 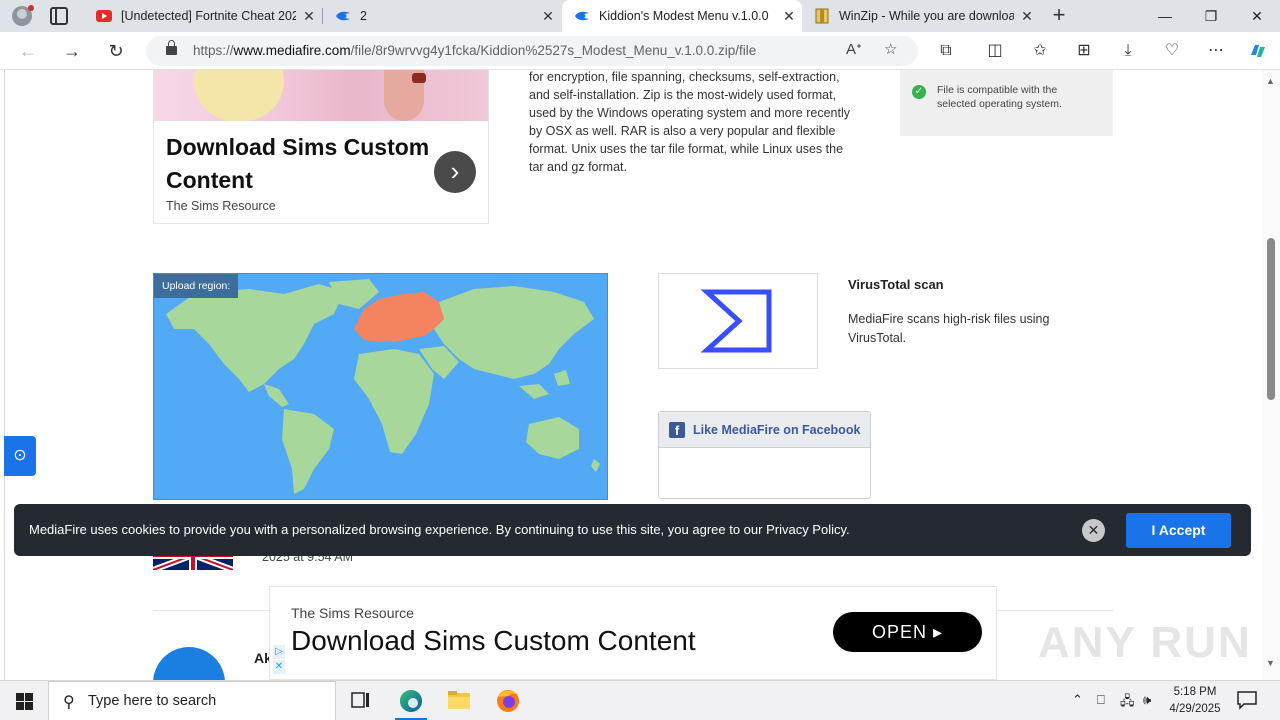 I want to click on facebook-like-header: f Like MediaFire on Facebook, so click(x=764, y=430).